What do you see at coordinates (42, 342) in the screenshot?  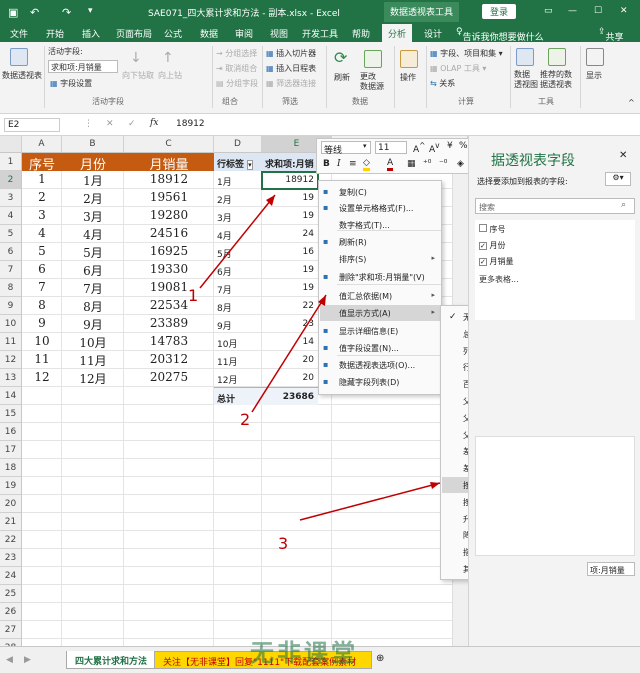 I see `table-cell: 10` at bounding box center [42, 342].